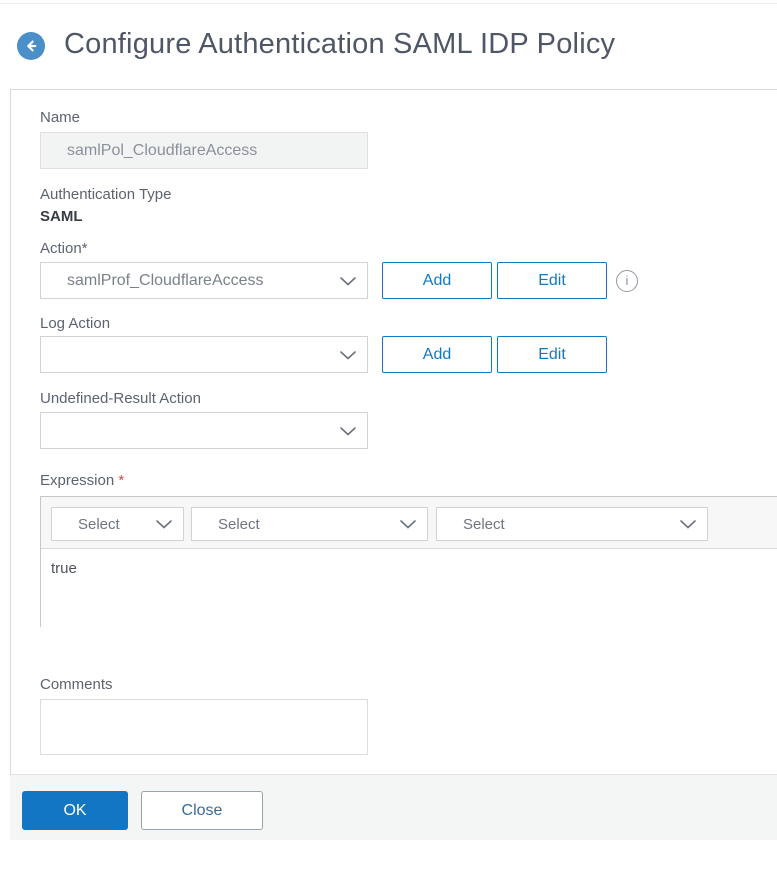 Image resolution: width=777 pixels, height=877 pixels. I want to click on comments-input, so click(204, 727).